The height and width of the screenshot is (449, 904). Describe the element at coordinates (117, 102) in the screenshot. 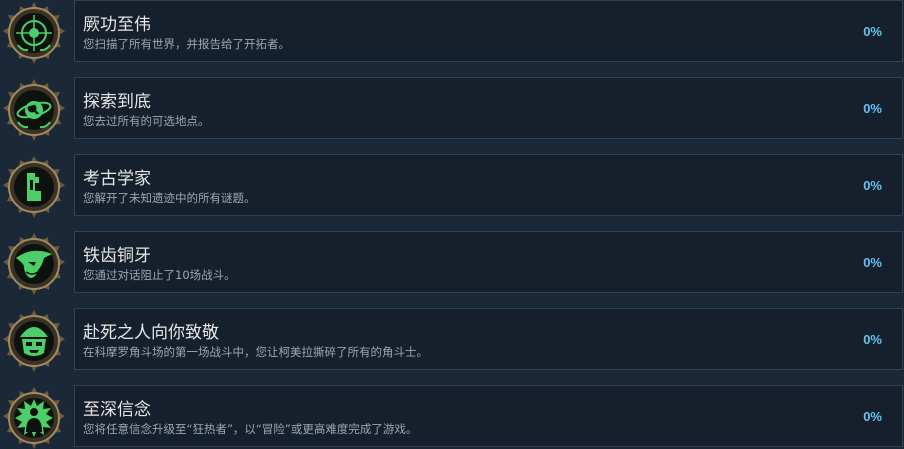

I see `achievement-title: 探索到底` at that location.